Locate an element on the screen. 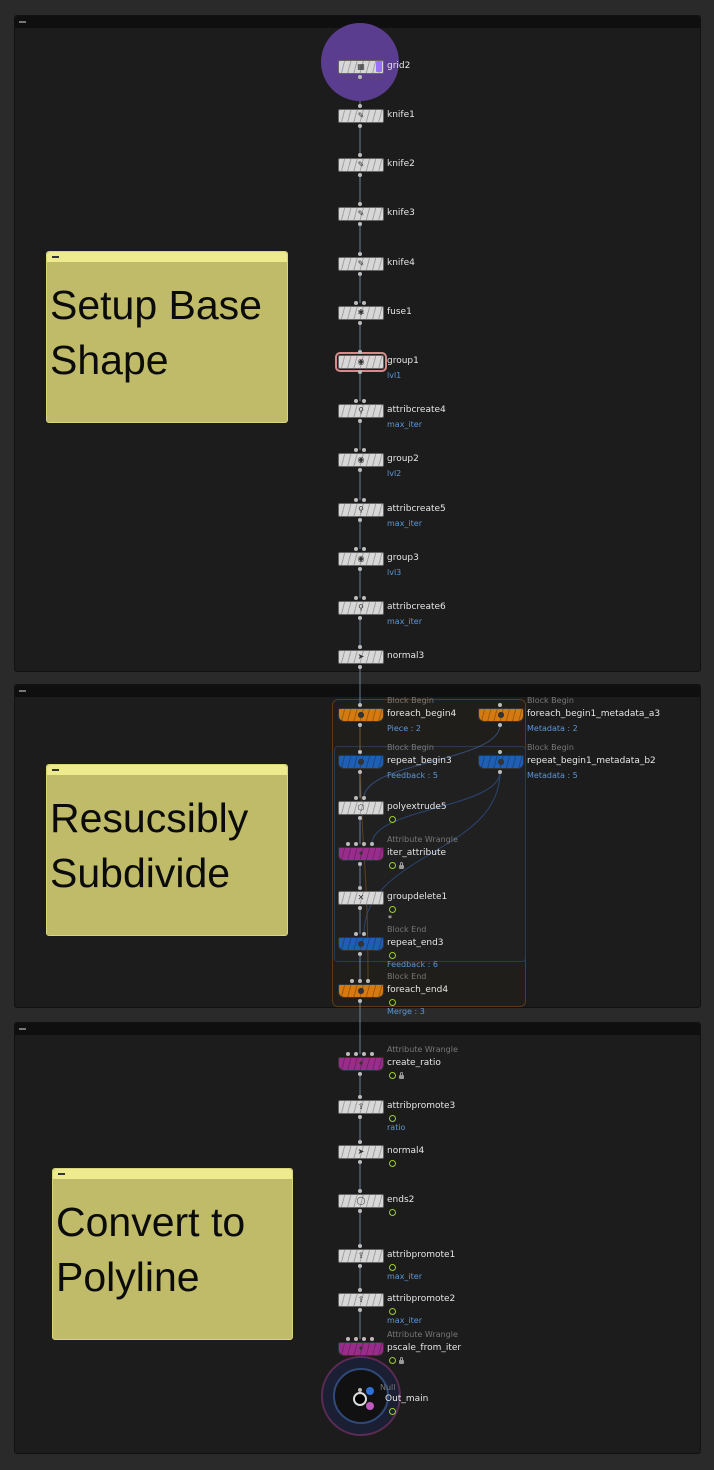 This screenshot has height=1470, width=714. attribpromote2-node: ⇪ is located at coordinates (361, 1300).